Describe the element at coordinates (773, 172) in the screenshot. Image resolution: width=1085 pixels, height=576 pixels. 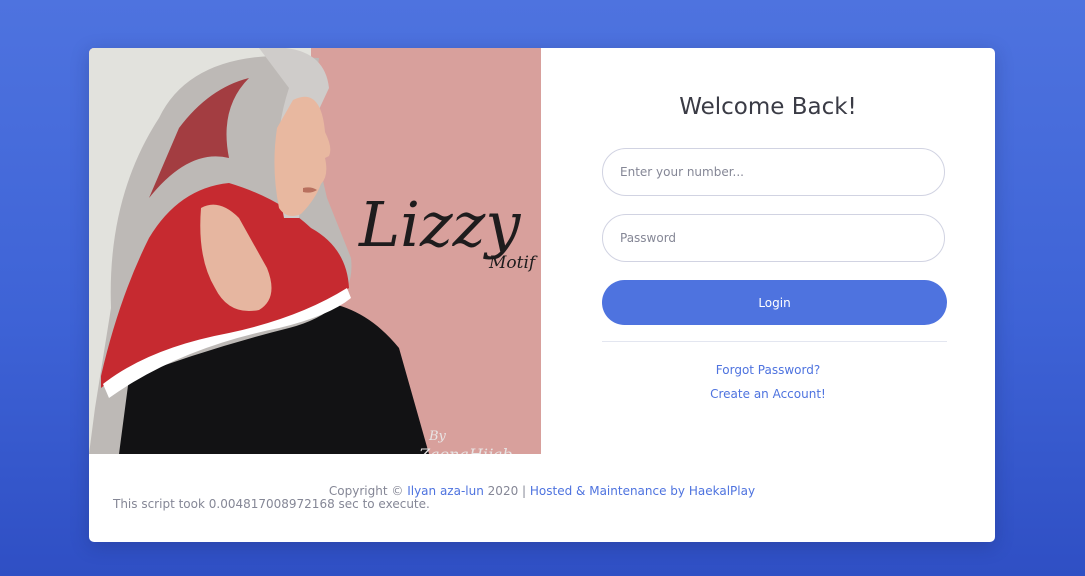
I see `number-input` at that location.